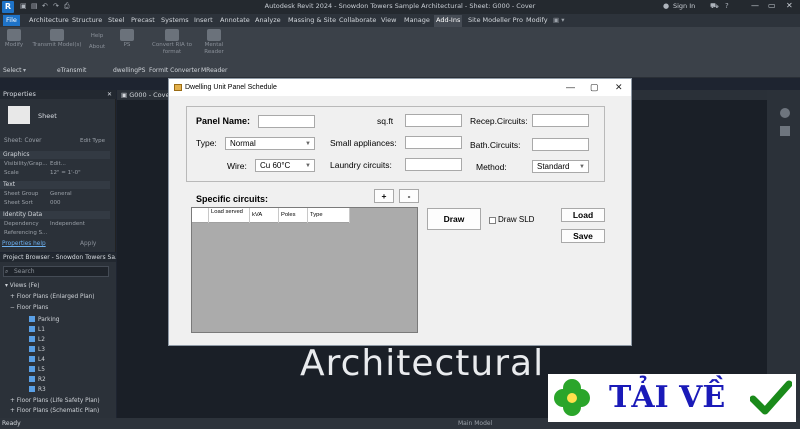  What do you see at coordinates (433, 142) in the screenshot?
I see `small-appliances-input` at bounding box center [433, 142].